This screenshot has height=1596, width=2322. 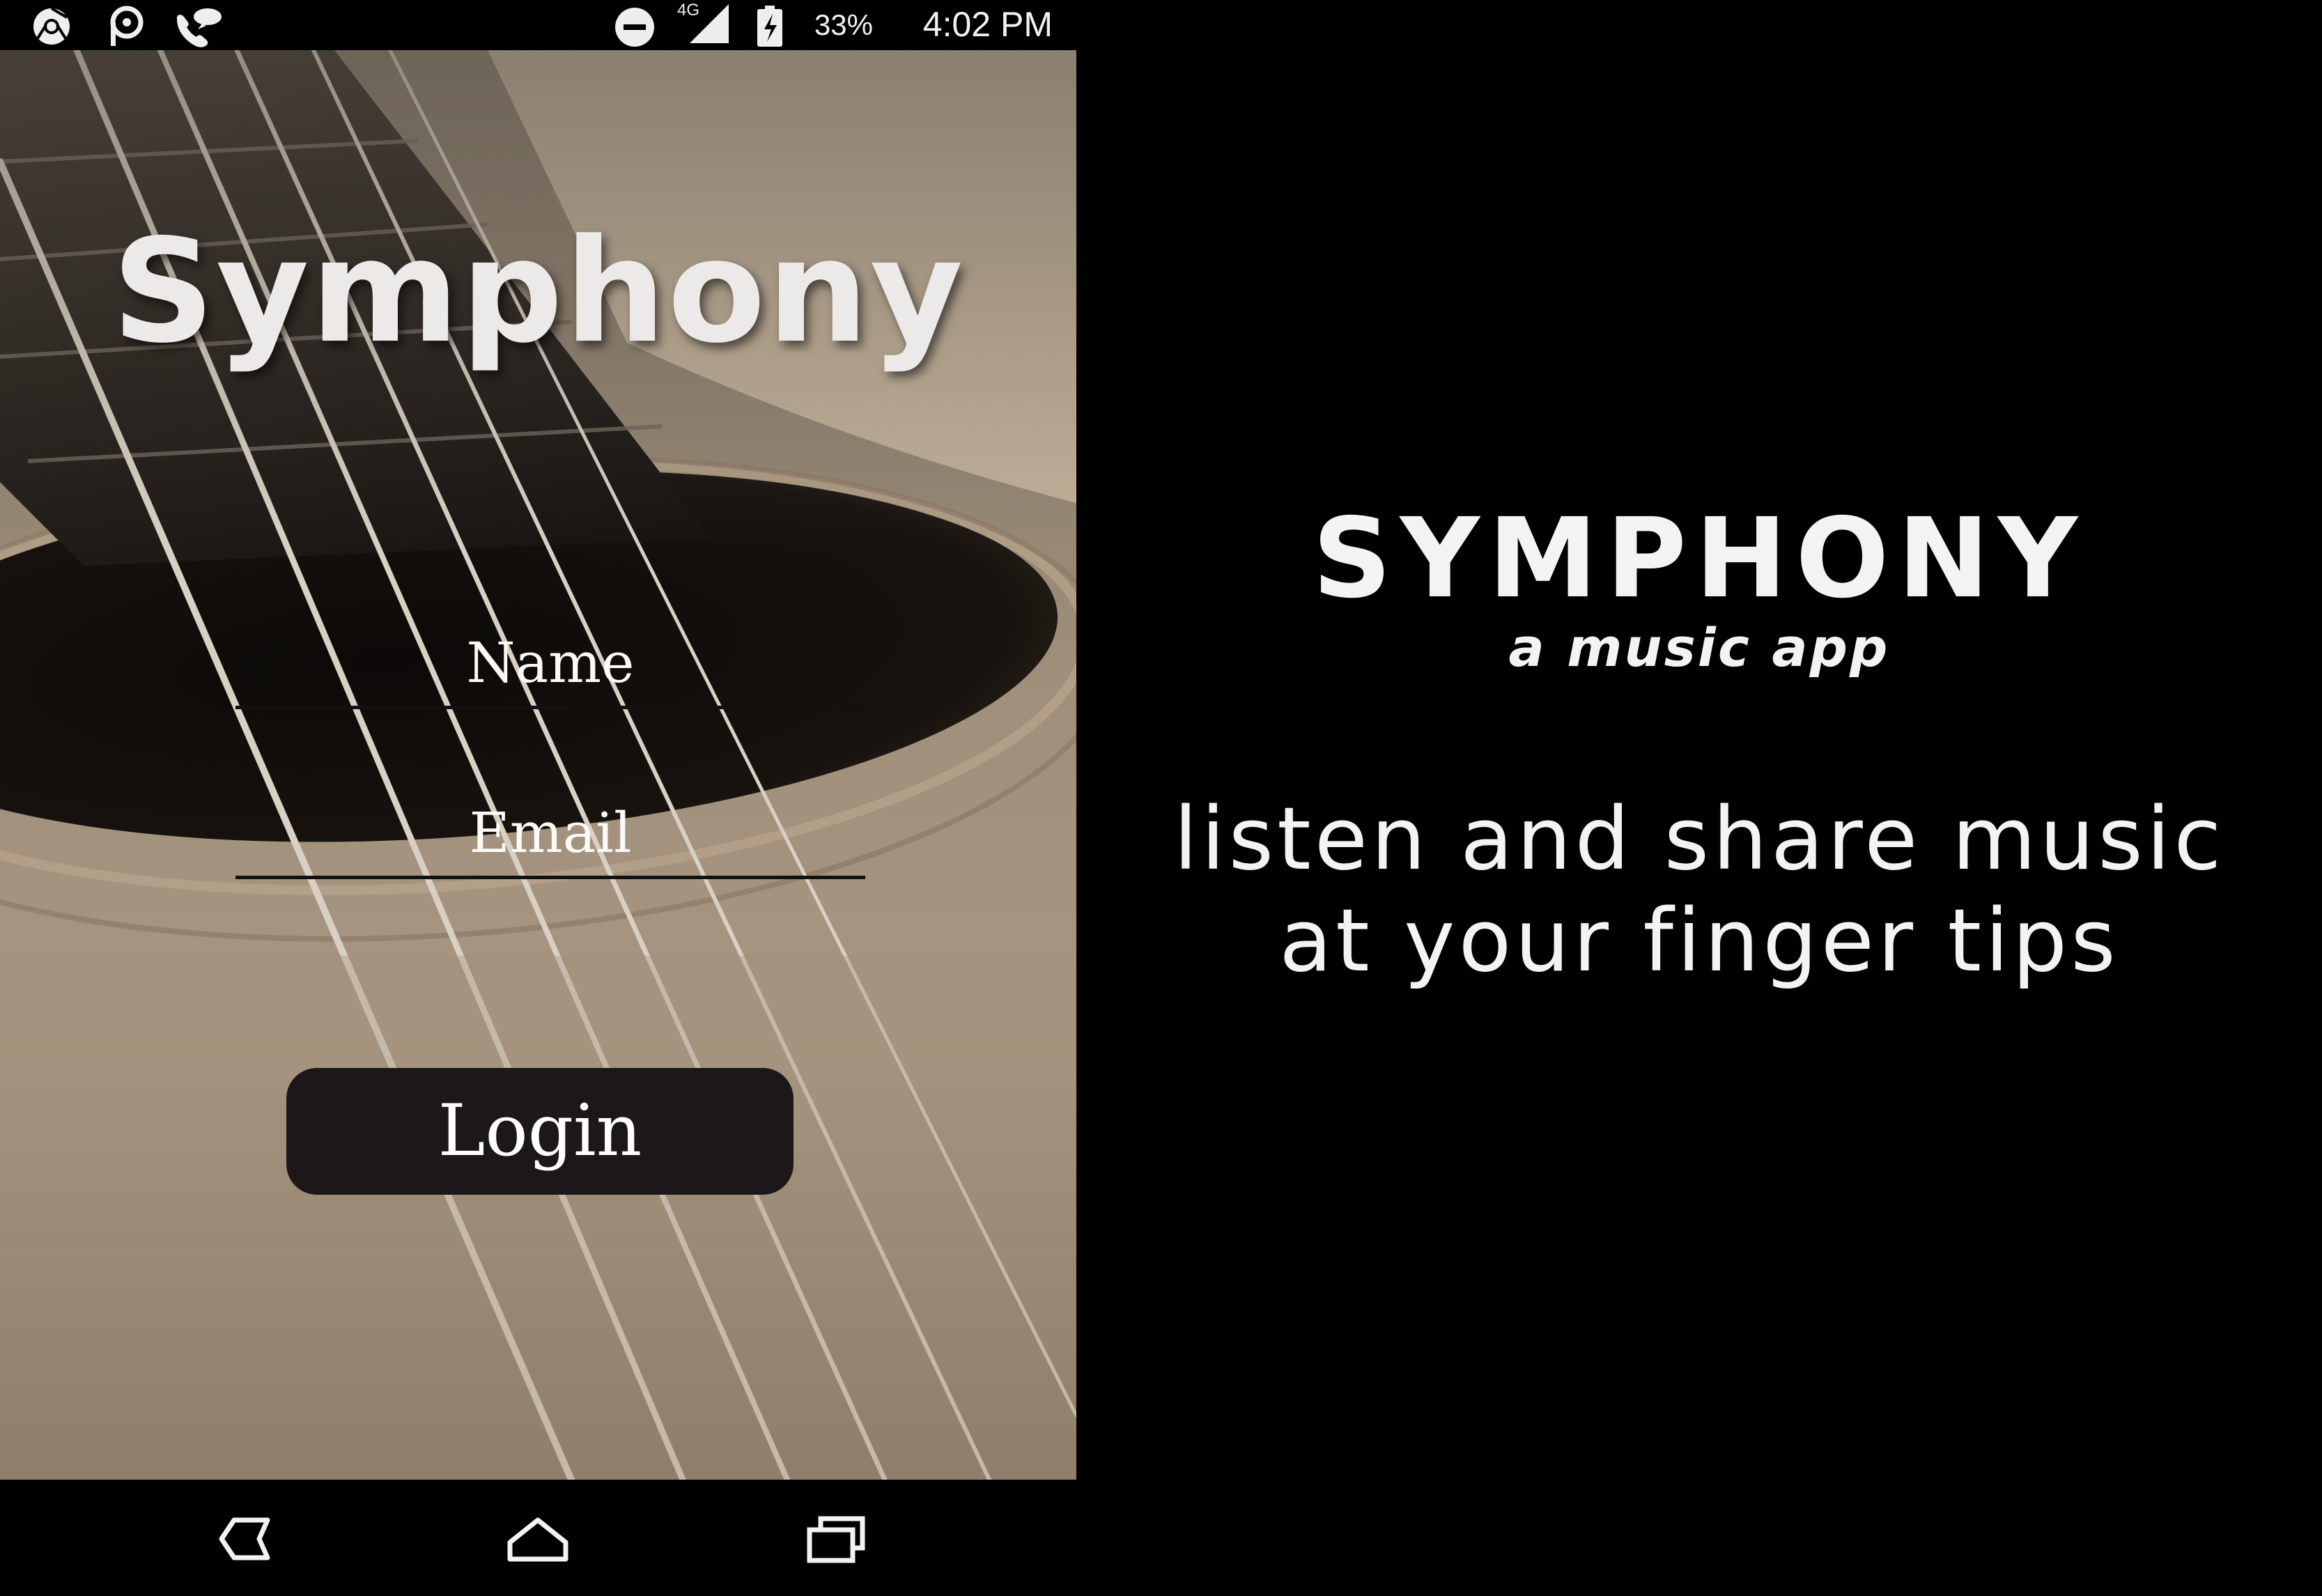 I want to click on name-field, so click(x=550, y=668).